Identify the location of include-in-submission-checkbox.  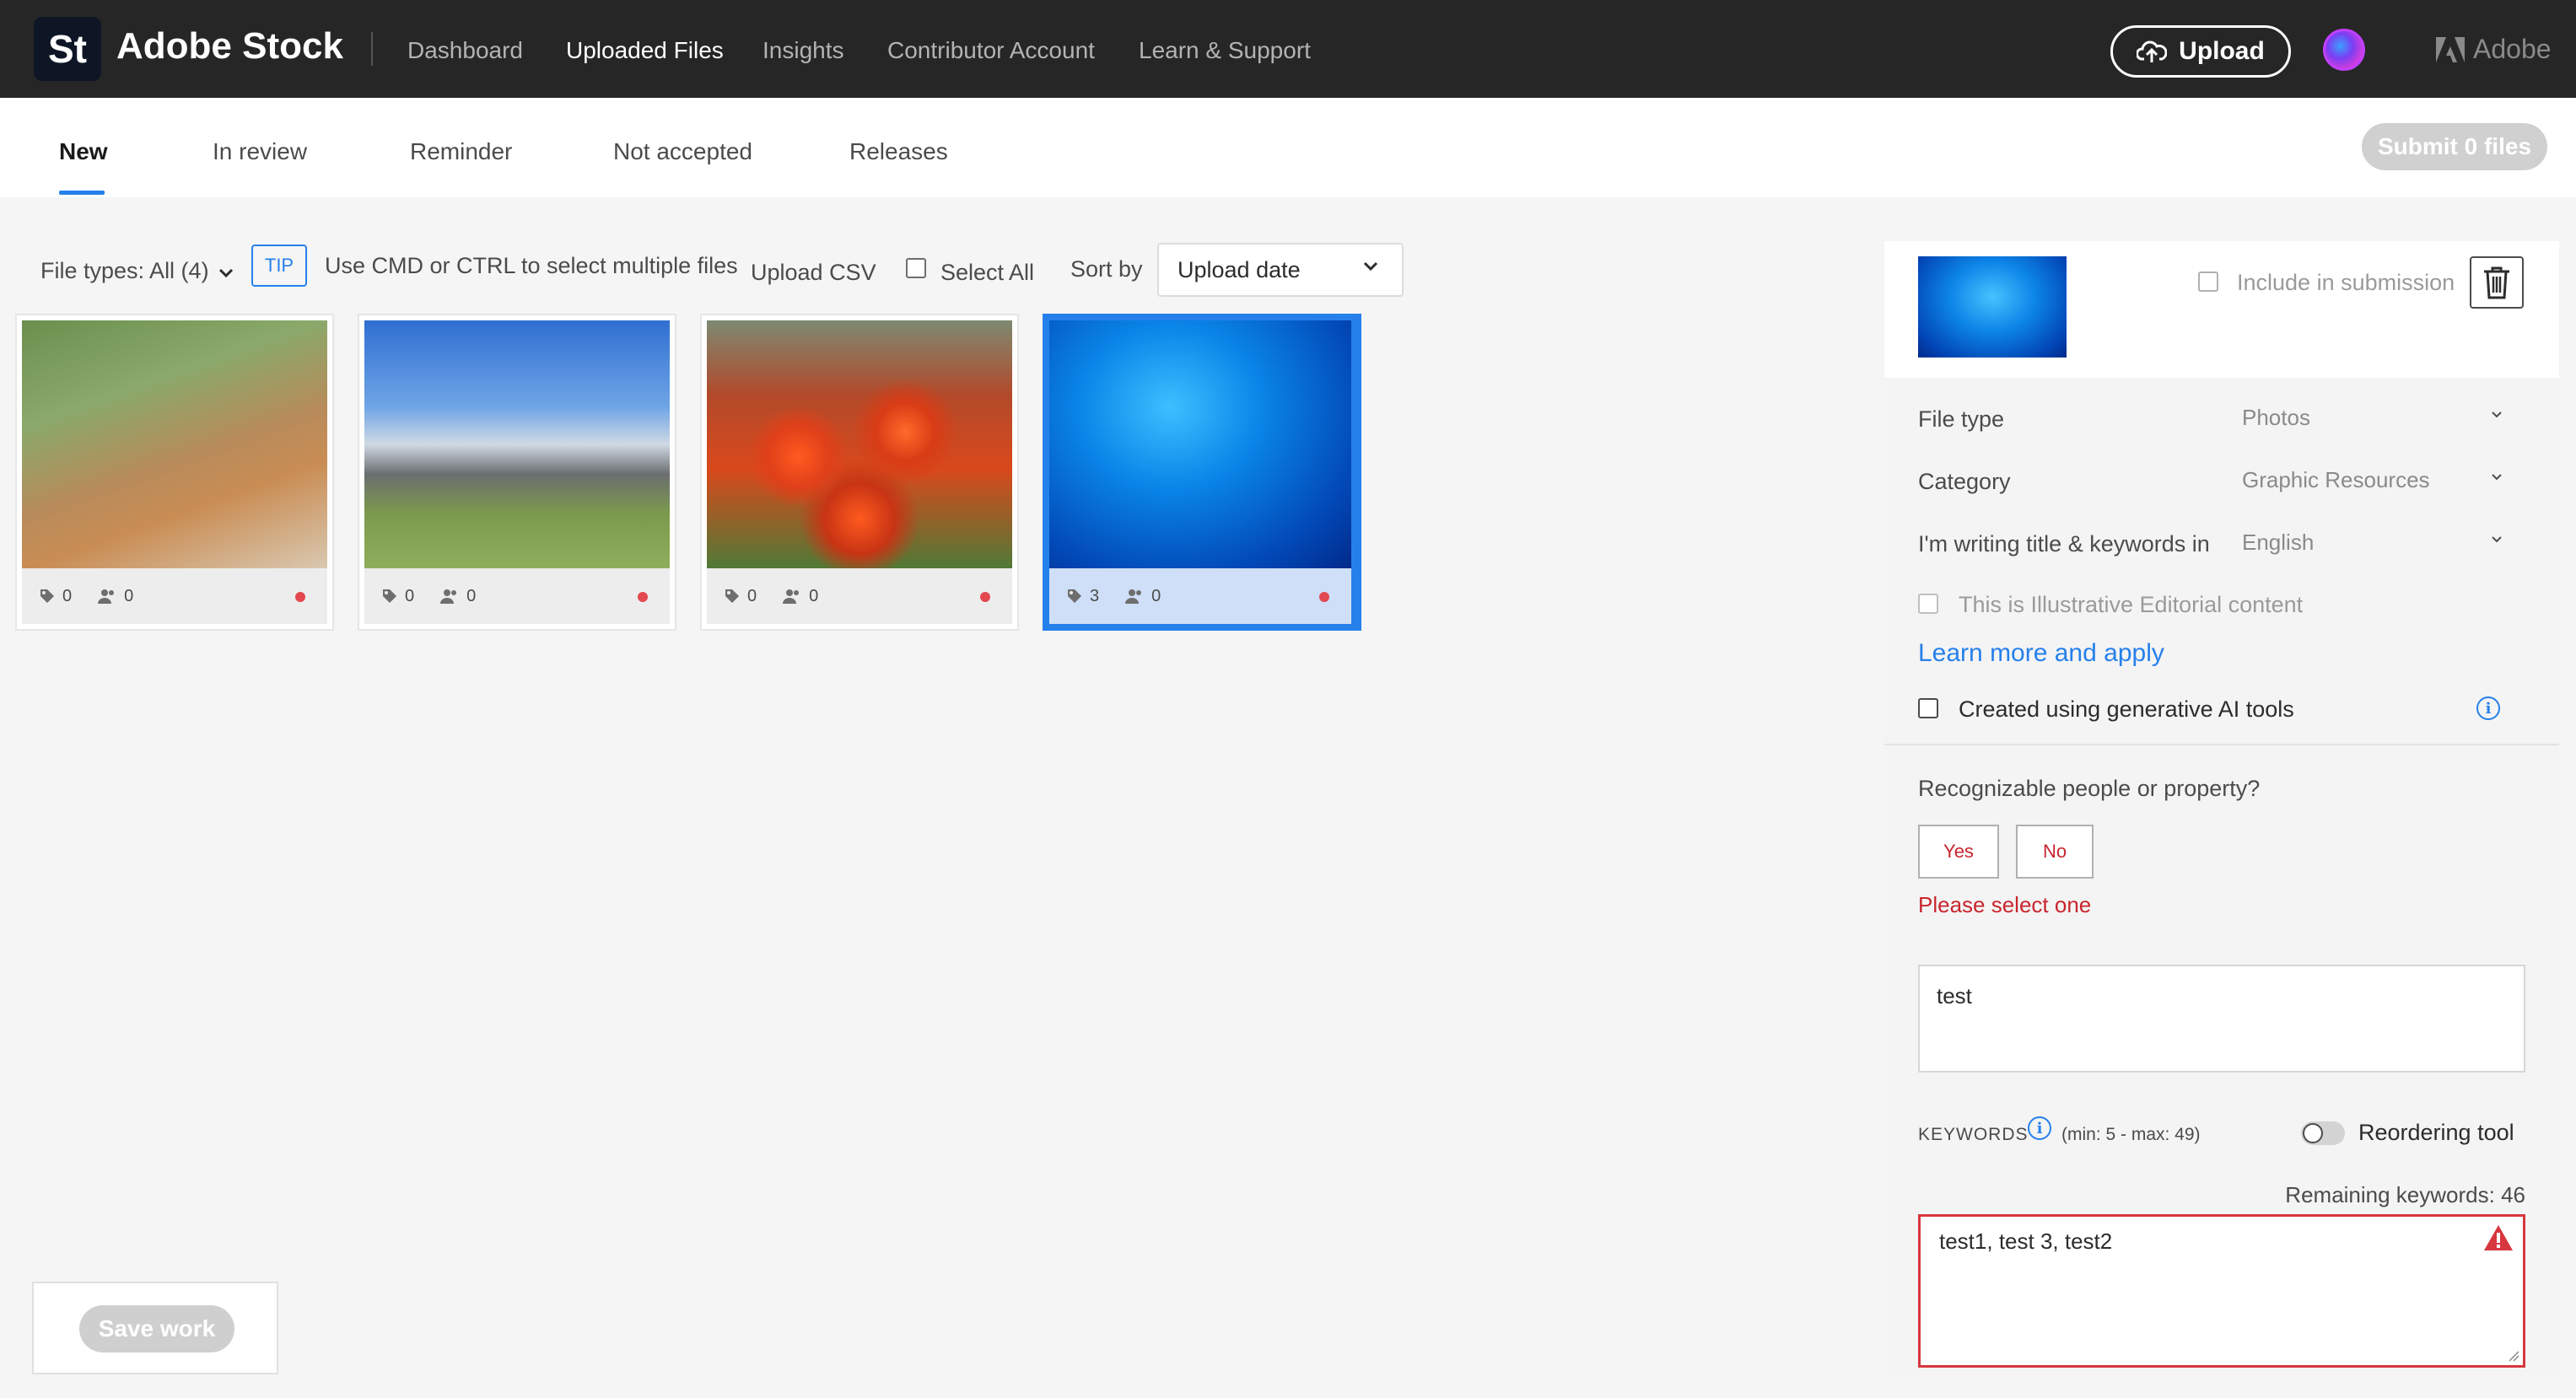
(2208, 282).